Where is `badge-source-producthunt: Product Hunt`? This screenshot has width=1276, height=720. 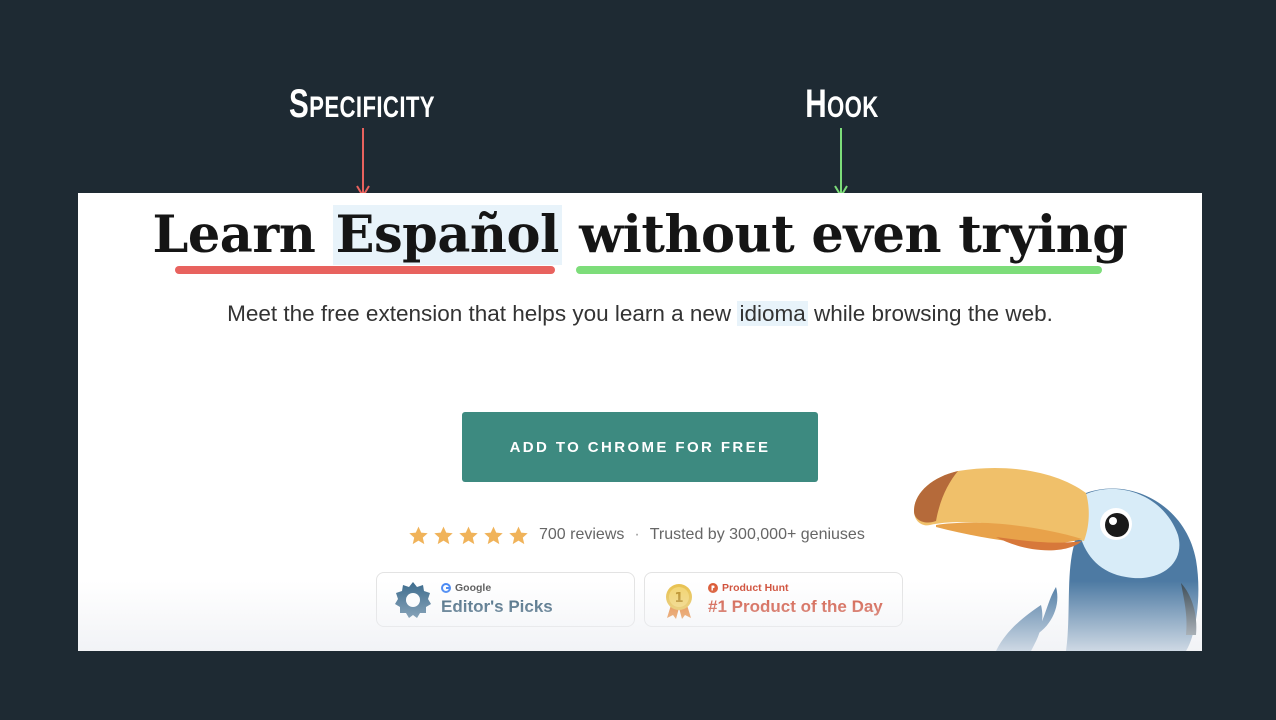 badge-source-producthunt: Product Hunt is located at coordinates (755, 588).